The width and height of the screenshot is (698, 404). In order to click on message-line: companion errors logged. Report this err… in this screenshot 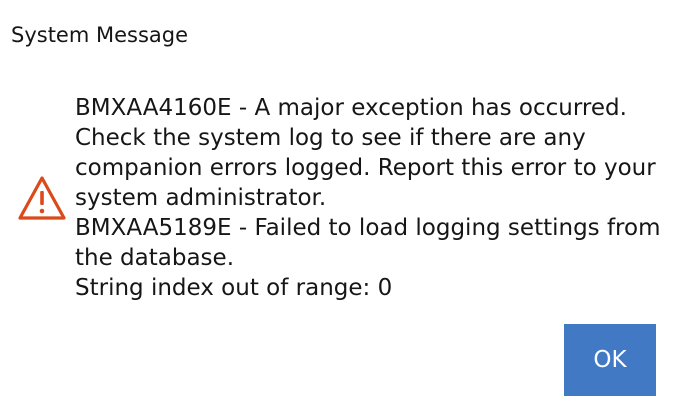, I will do `click(365, 168)`.